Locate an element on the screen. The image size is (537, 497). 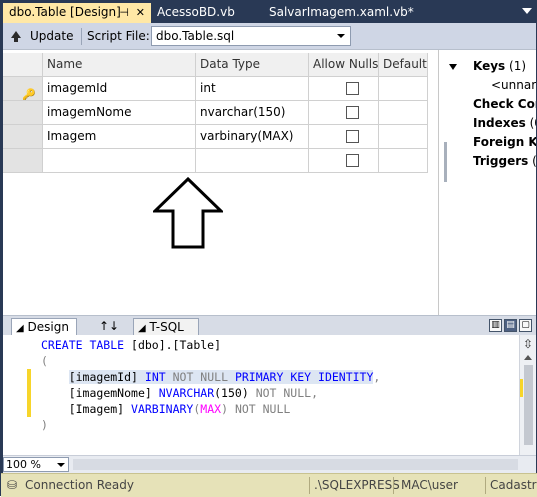
update-label: Update is located at coordinates (52, 36).